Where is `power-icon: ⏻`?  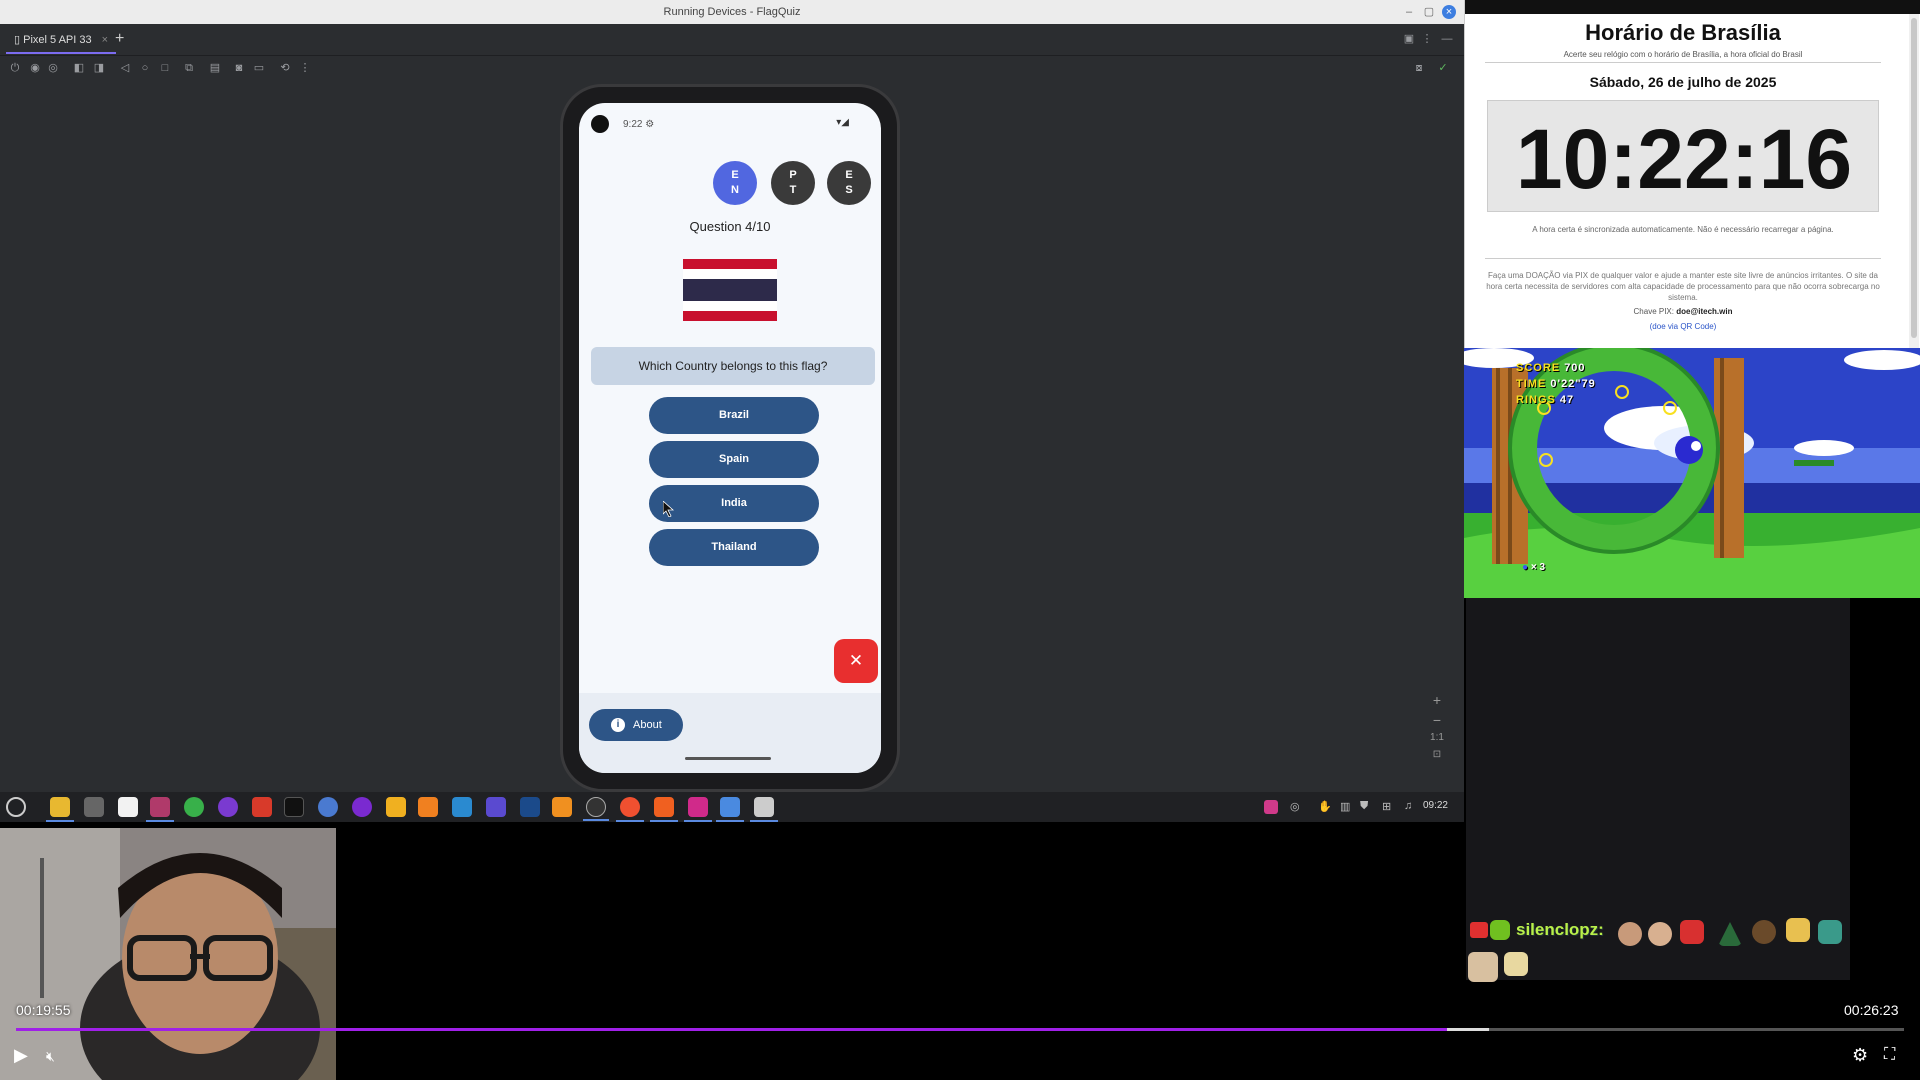
power-icon: ⏻ is located at coordinates (15, 68).